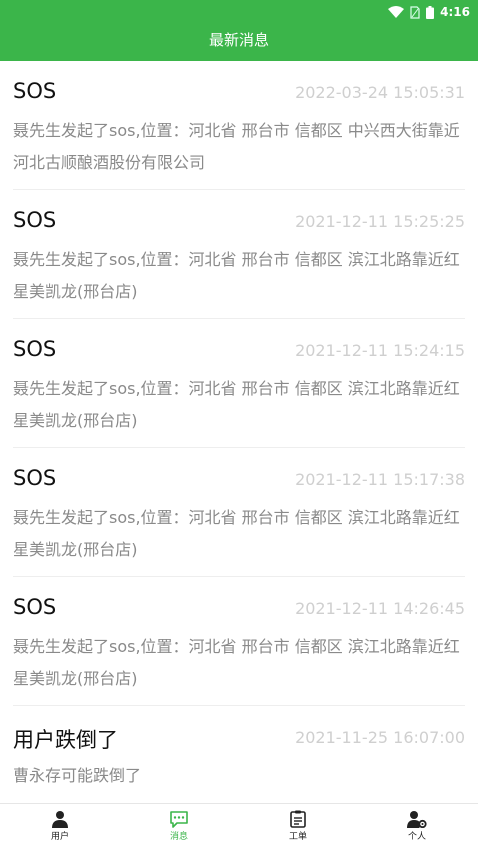 Image resolution: width=478 pixels, height=851 pixels. What do you see at coordinates (417, 830) in the screenshot?
I see `tab-personal: 个人` at bounding box center [417, 830].